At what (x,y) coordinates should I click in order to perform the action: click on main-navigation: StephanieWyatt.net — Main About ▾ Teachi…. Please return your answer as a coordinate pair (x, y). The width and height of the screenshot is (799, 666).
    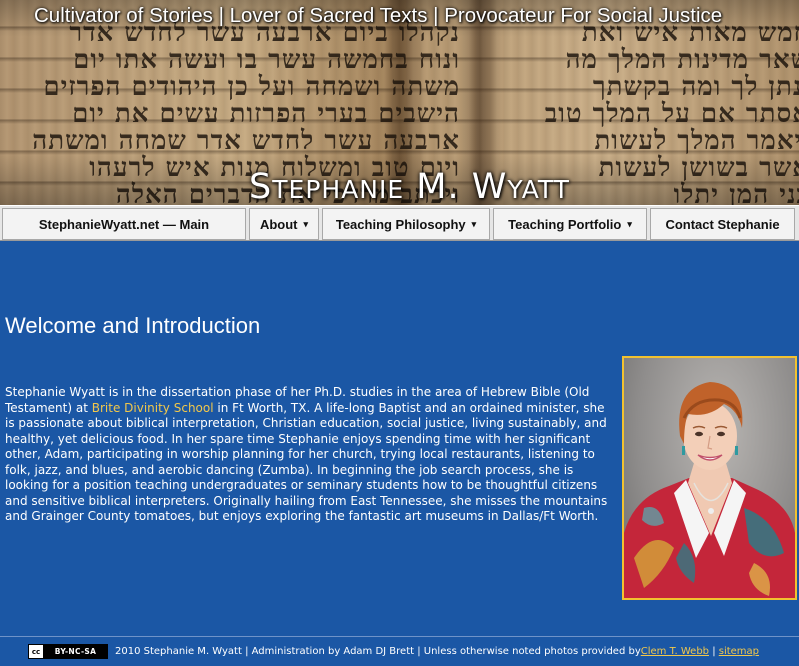
    Looking at the image, I should click on (399, 223).